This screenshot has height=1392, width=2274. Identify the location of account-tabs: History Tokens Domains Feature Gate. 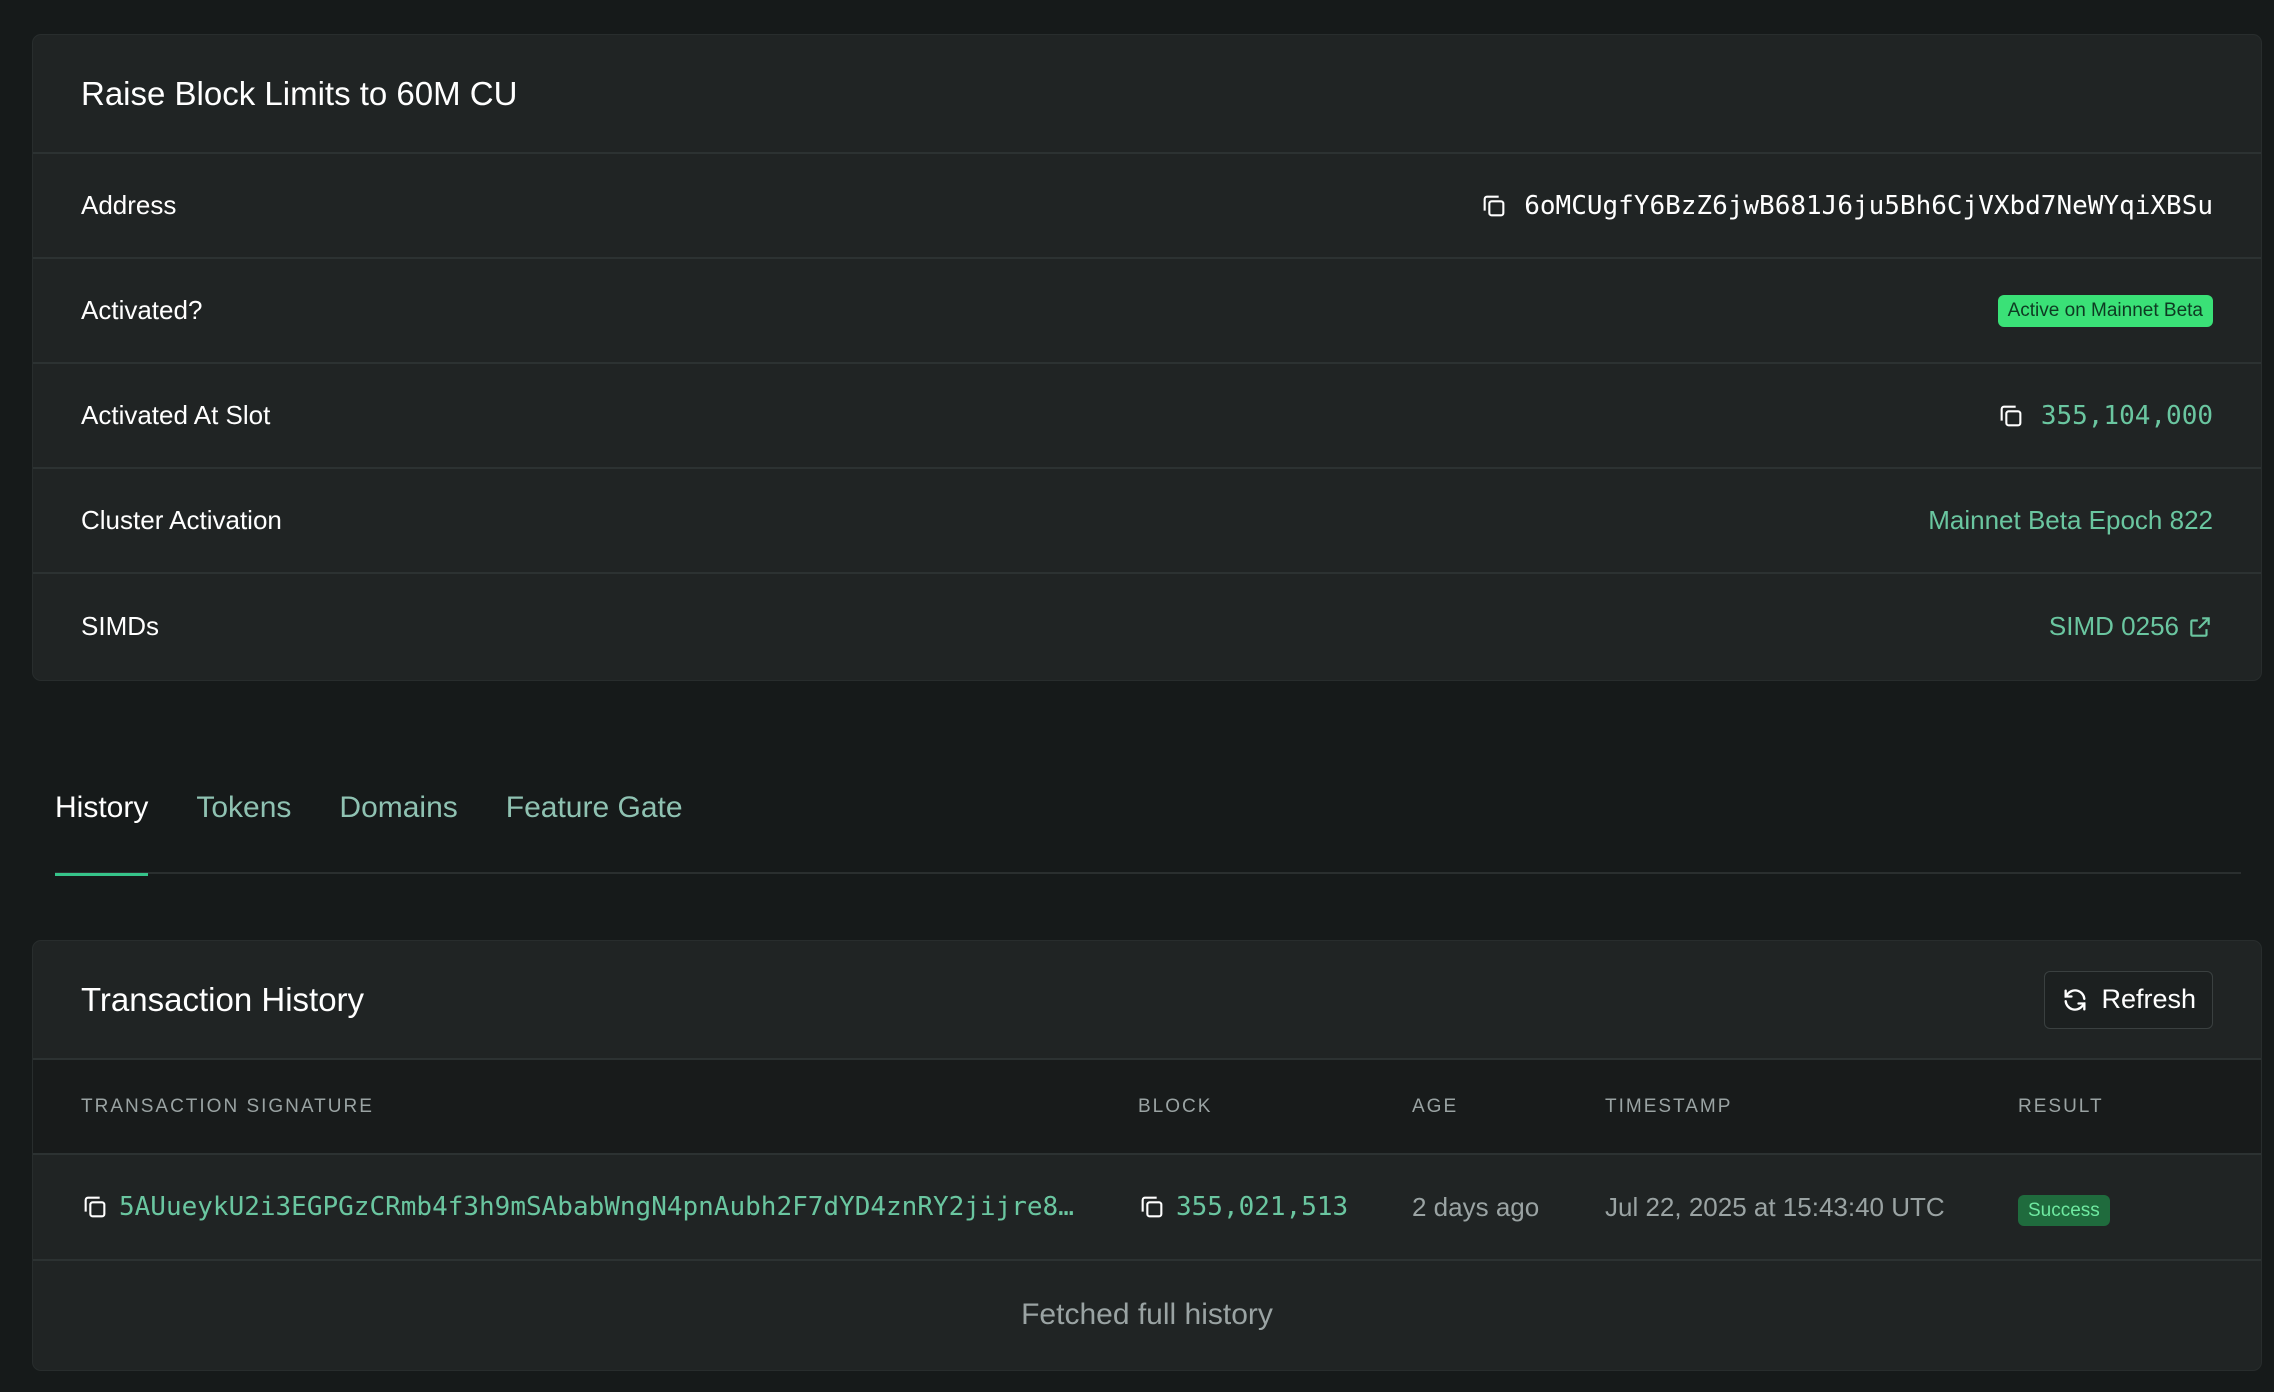
(1148, 818).